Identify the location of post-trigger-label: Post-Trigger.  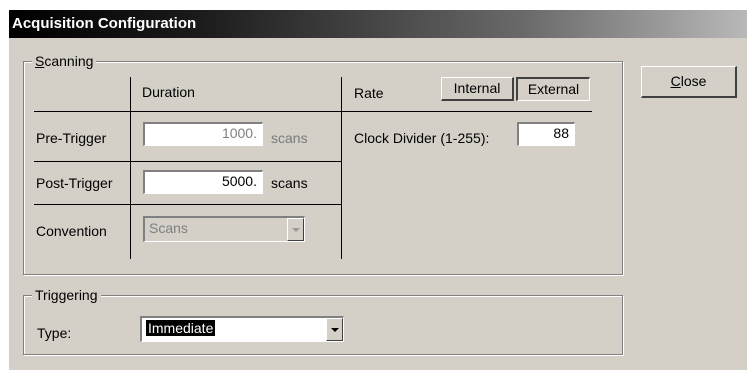
(74, 183).